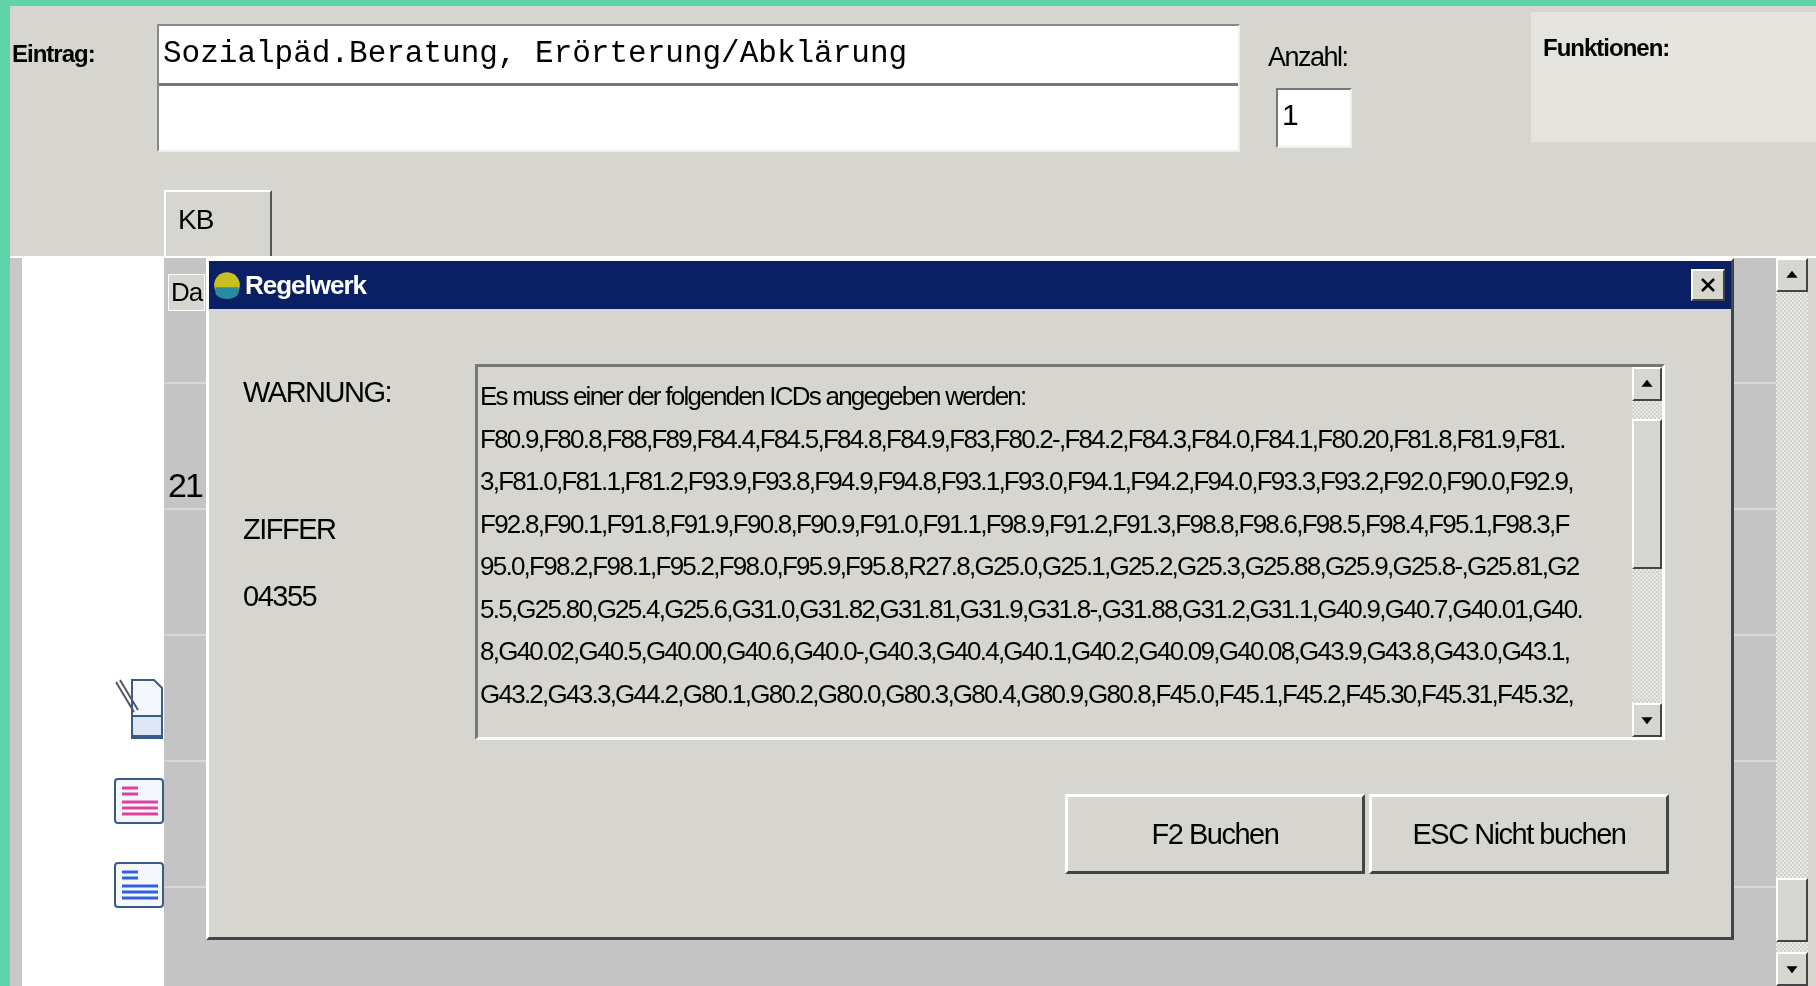  What do you see at coordinates (218, 223) in the screenshot?
I see `tab: KB` at bounding box center [218, 223].